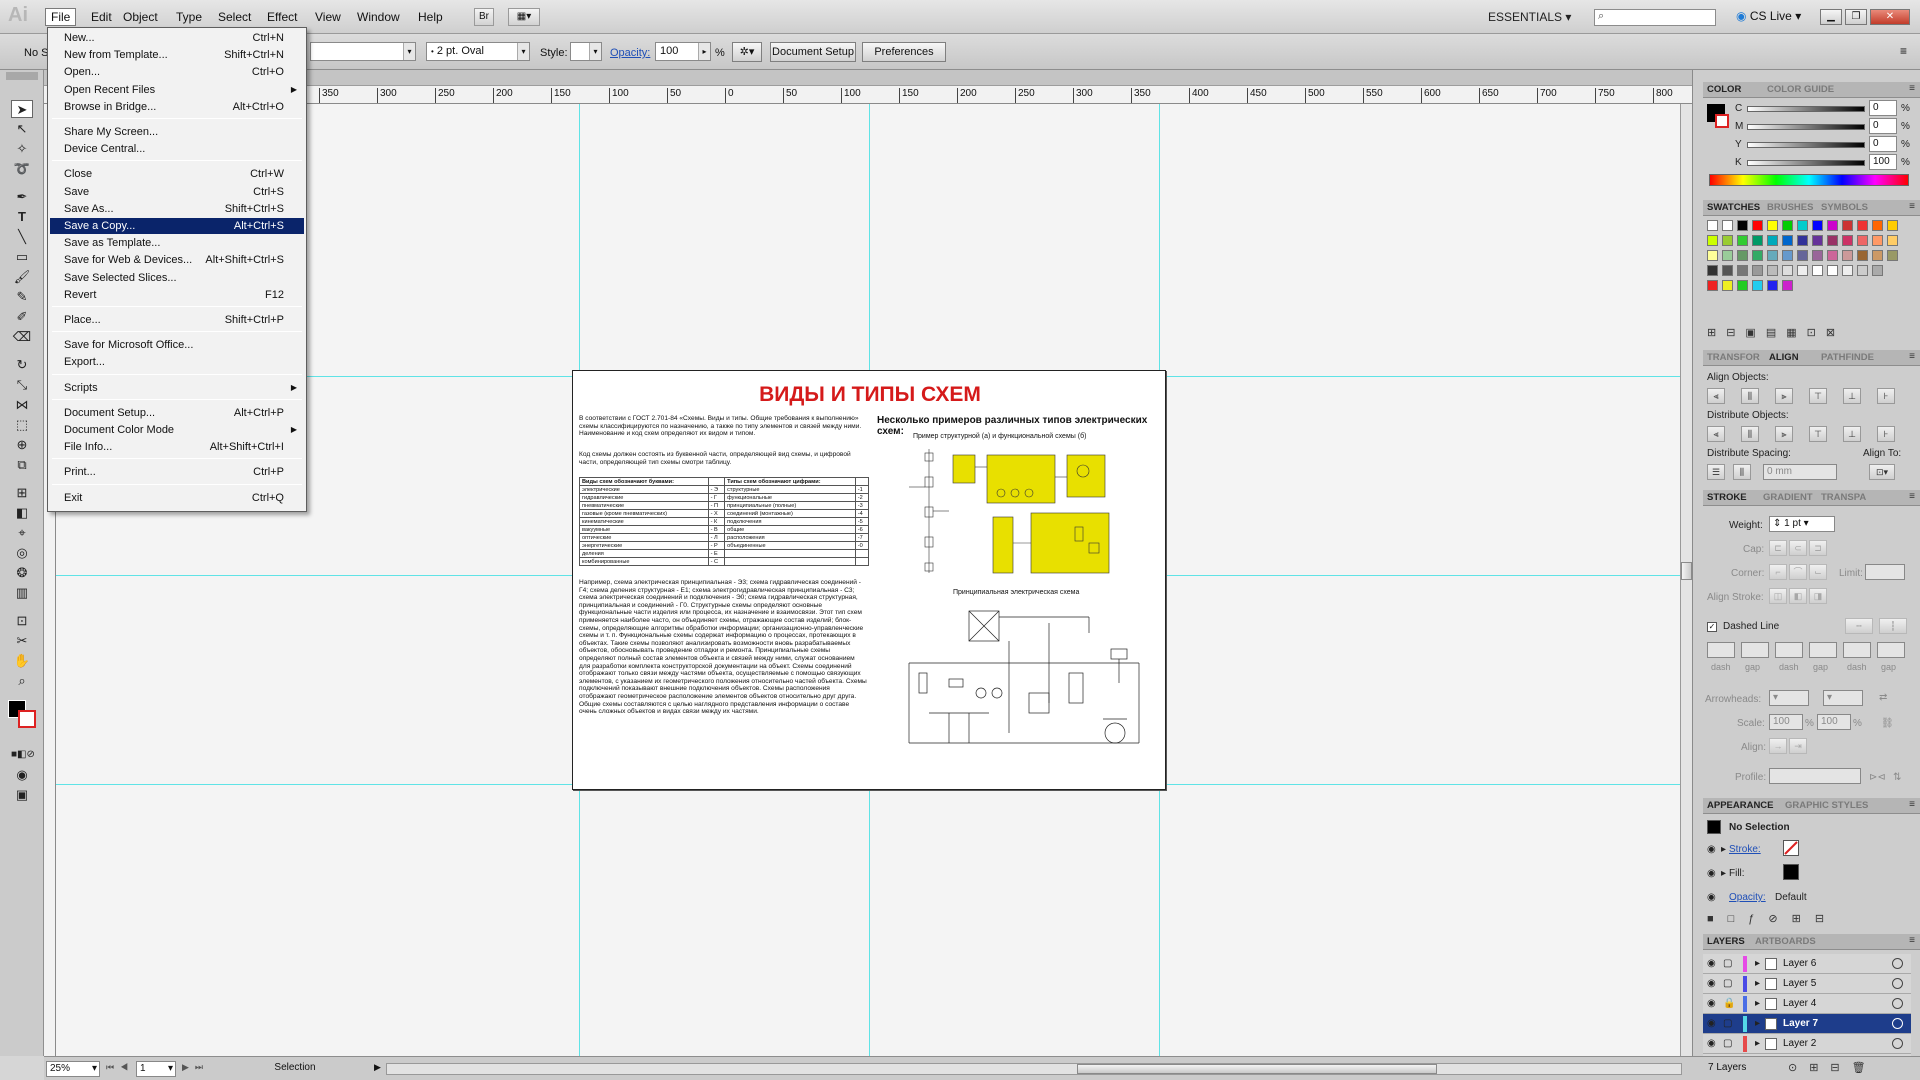  Describe the element at coordinates (177, 430) in the screenshot. I see `file-menu-item: Document Color Mode ▶` at that location.